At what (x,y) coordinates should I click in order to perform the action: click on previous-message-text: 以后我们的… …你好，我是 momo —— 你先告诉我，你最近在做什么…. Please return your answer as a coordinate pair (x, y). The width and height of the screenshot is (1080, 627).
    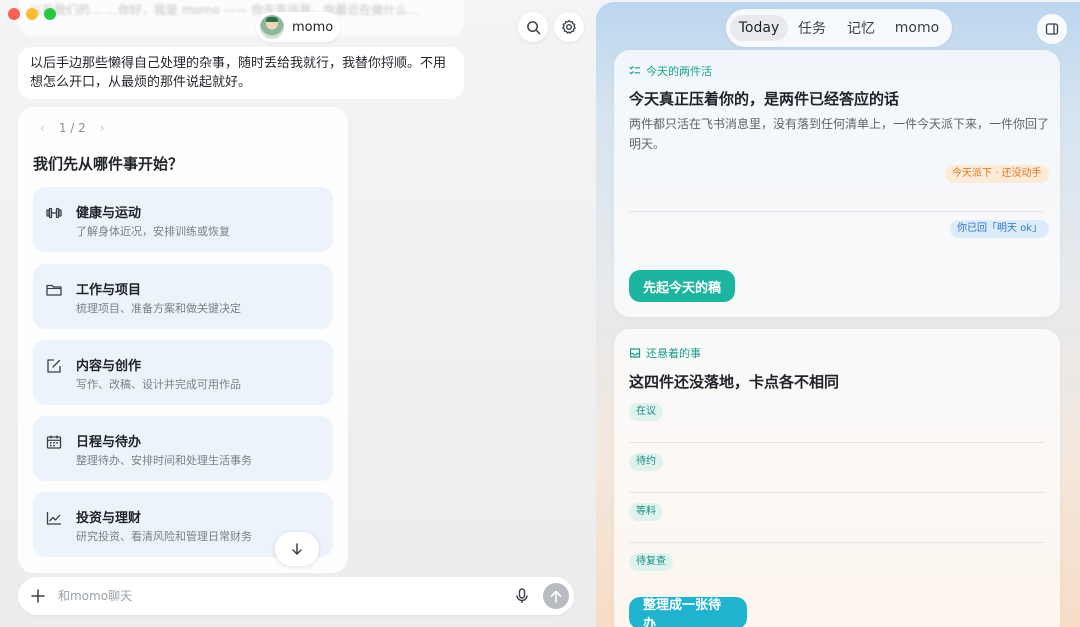
    Looking at the image, I should click on (225, 10).